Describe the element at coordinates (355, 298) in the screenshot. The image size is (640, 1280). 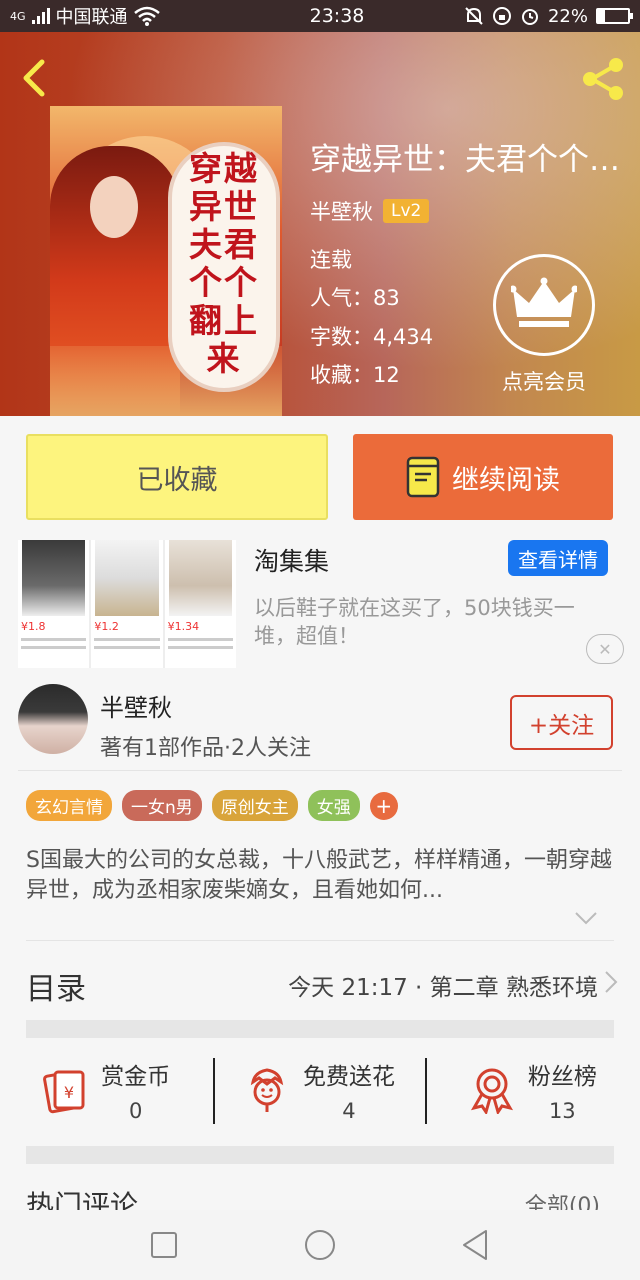
I see `popularity: 人气：83` at that location.